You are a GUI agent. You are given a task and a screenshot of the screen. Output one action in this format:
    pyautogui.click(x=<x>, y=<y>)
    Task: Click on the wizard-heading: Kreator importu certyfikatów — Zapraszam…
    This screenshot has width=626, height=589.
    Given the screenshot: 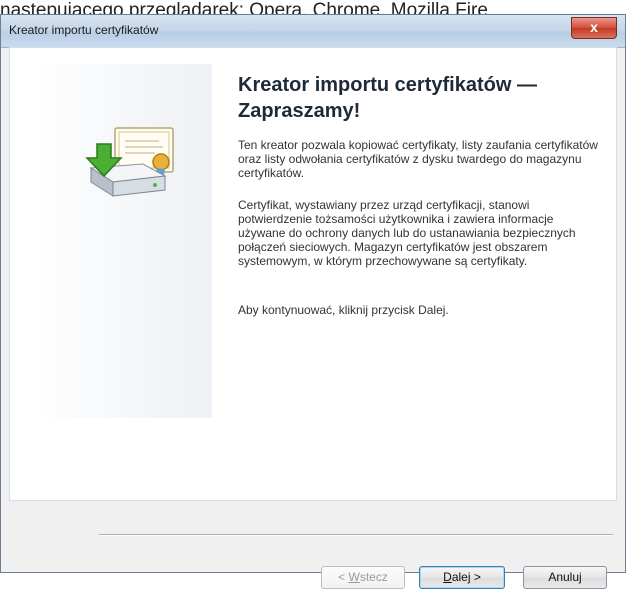 What is the action you would take?
    pyautogui.click(x=387, y=98)
    